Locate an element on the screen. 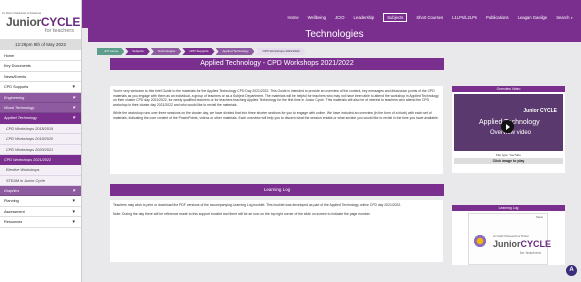 The height and width of the screenshot is (282, 581). sidebar-item-cpd-workshops-2018-2019: CPD Workshops 2018/2019 is located at coordinates (40, 129).